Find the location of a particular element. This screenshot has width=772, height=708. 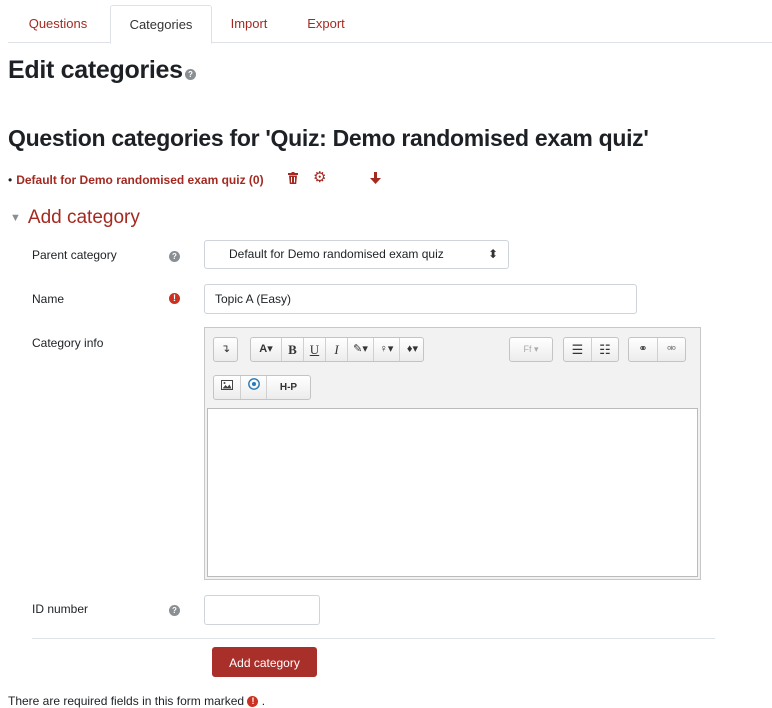

italic-button: I is located at coordinates (336, 349).